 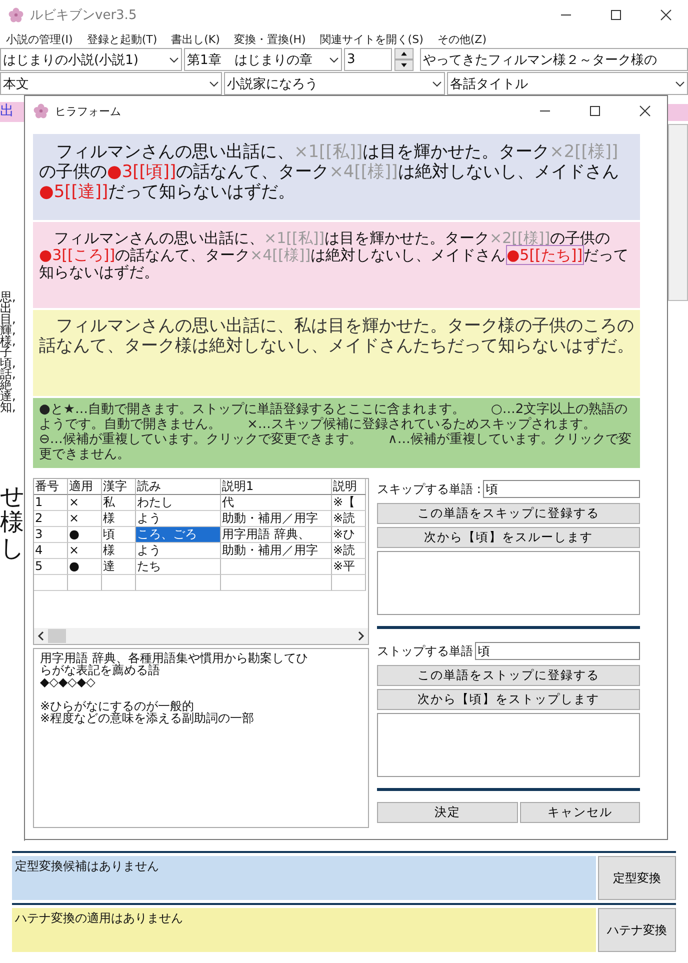 I want to click on detail-text: ※程度などの意味を添える副助詞の一部, so click(x=147, y=718).